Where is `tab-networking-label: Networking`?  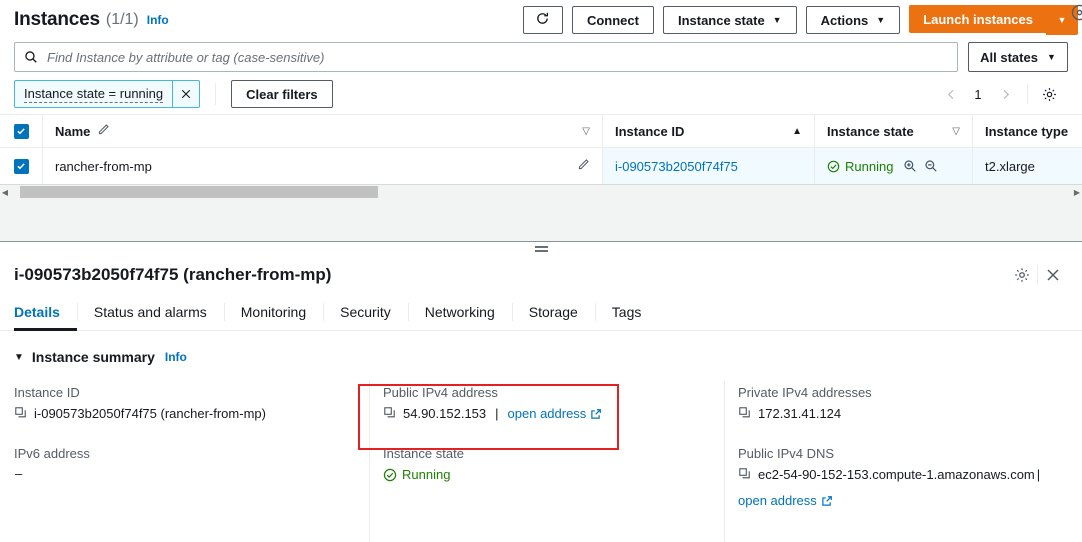
tab-networking-label: Networking is located at coordinates (459, 312).